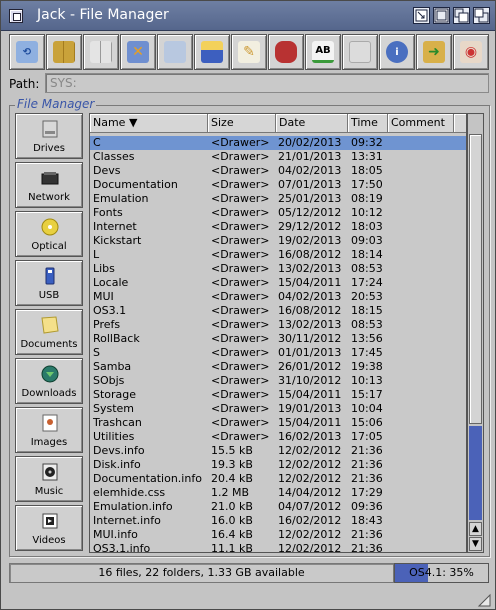  What do you see at coordinates (49, 283) in the screenshot?
I see `sidebar-item-usb: USB` at bounding box center [49, 283].